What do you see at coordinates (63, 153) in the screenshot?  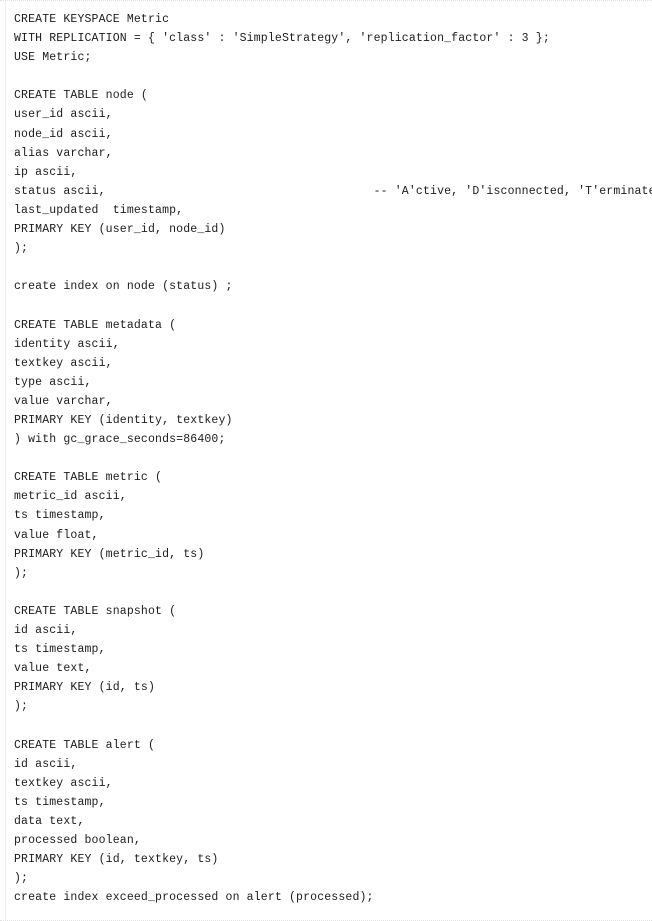 I see `code-line: alias varchar,` at bounding box center [63, 153].